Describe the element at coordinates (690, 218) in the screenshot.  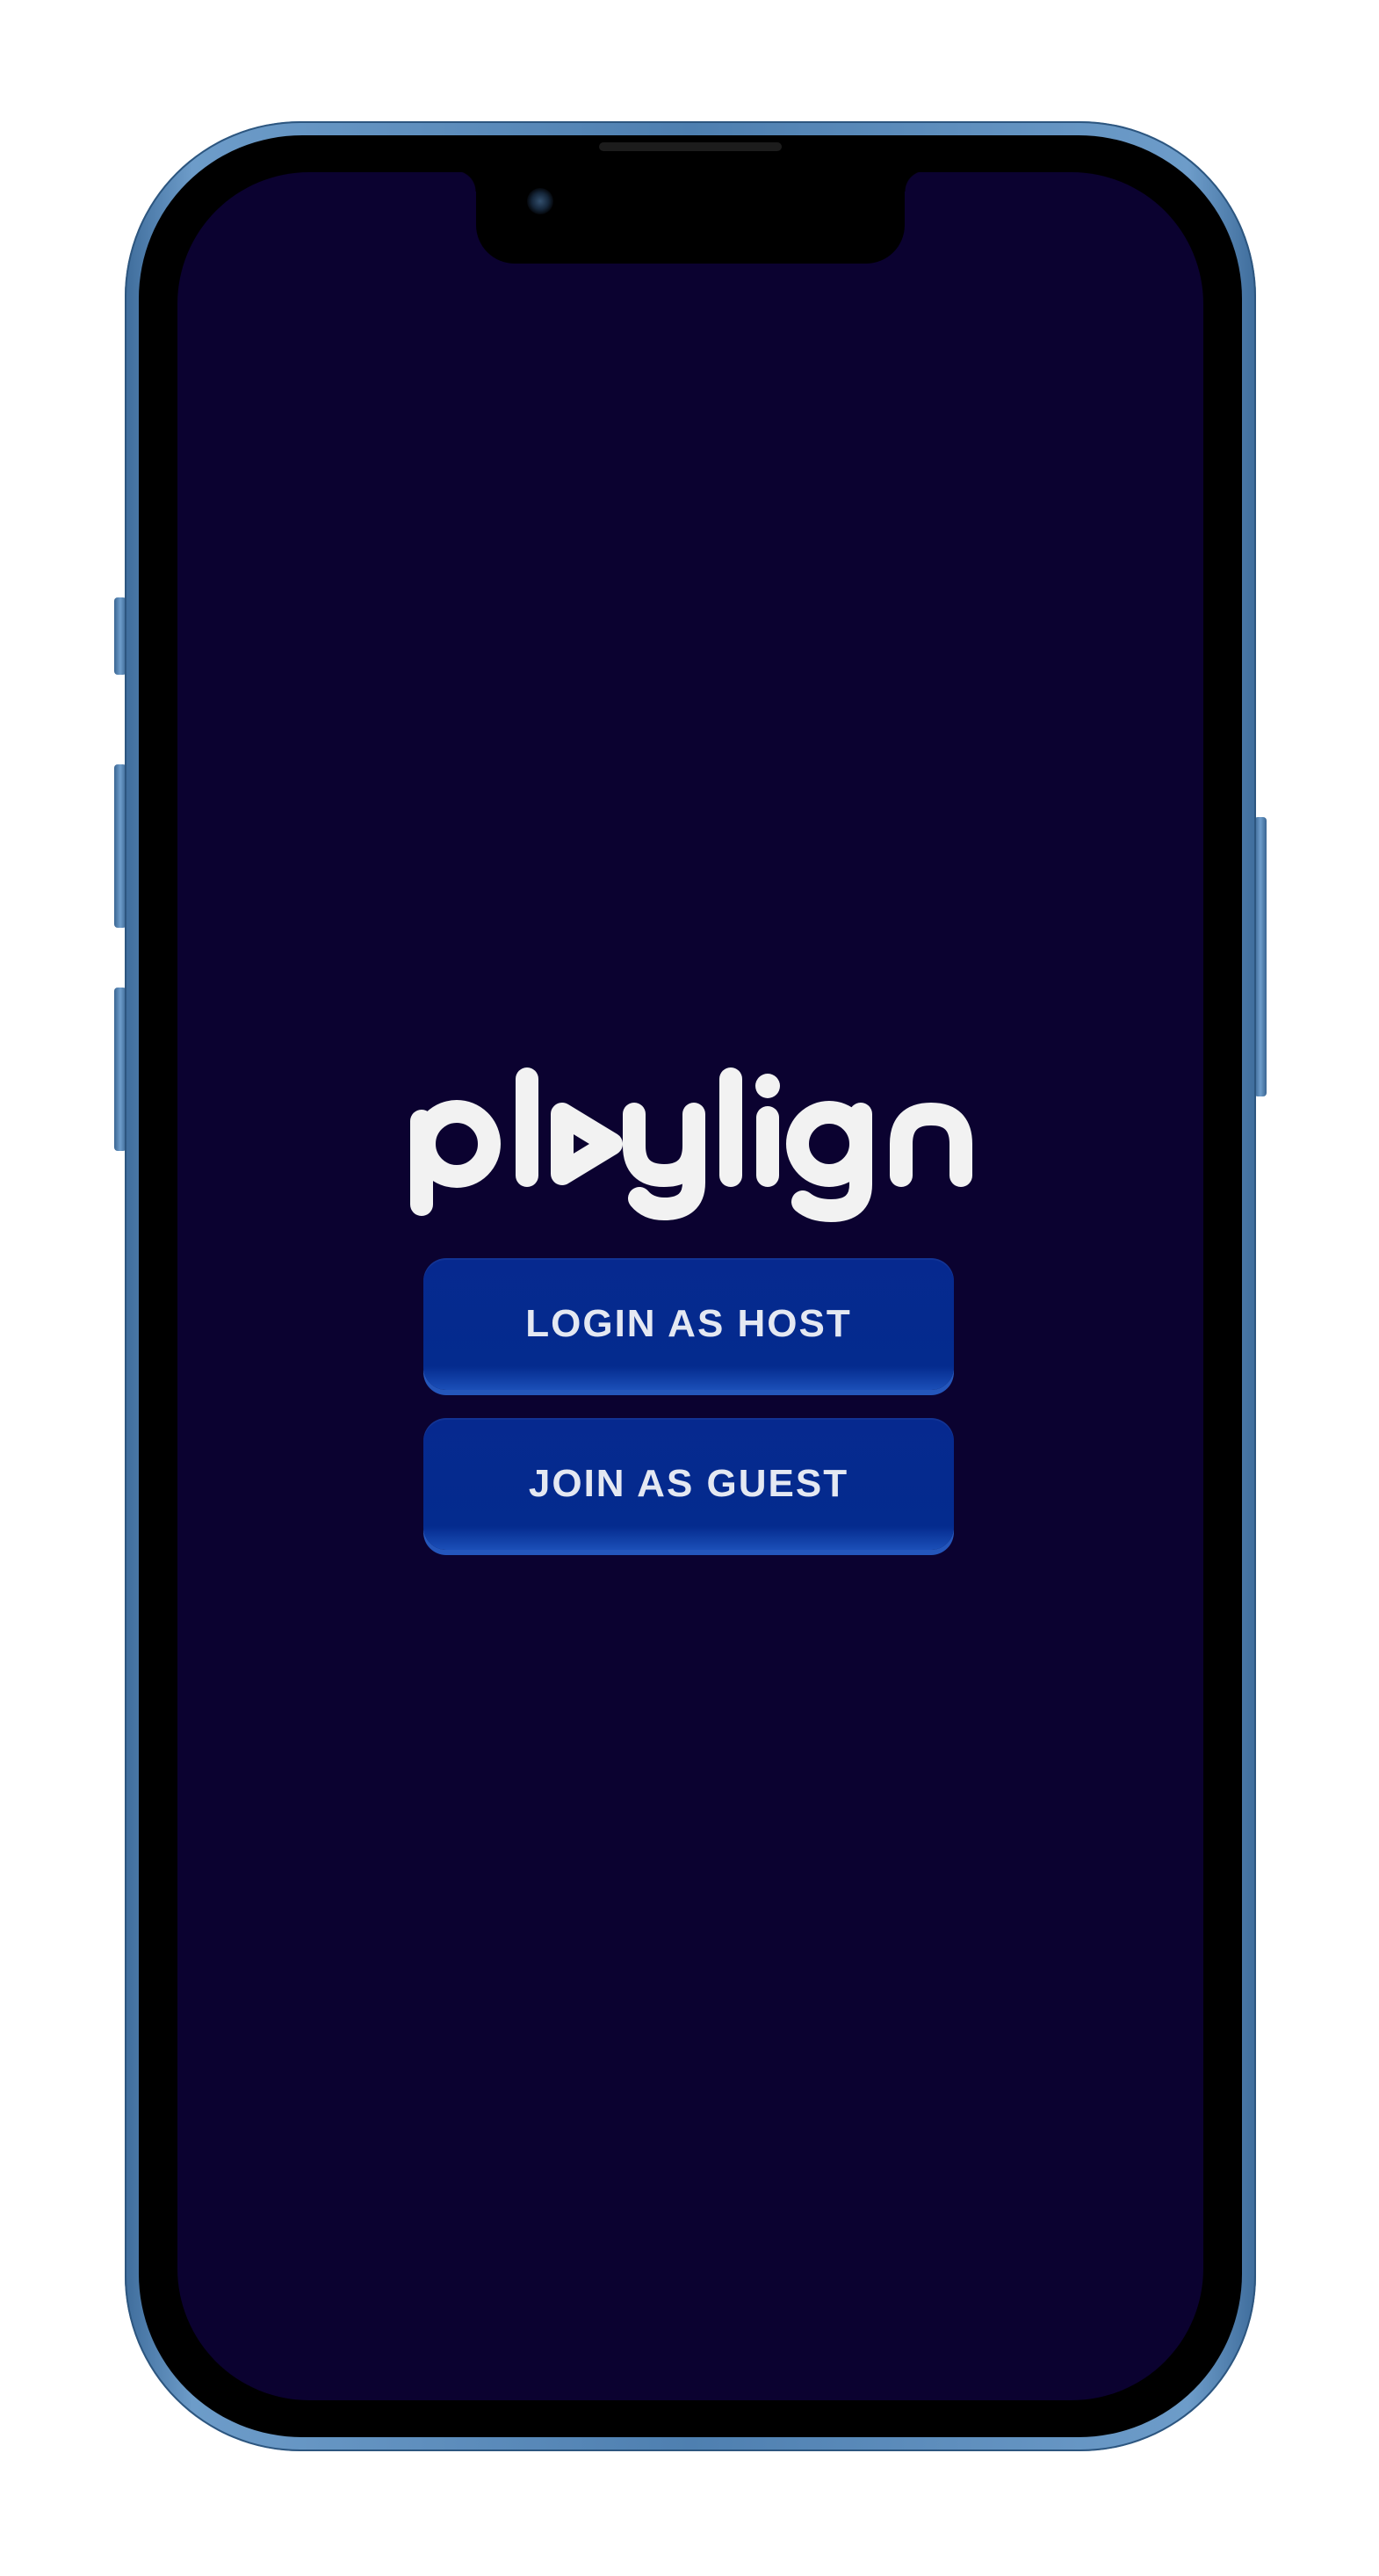
I see `notch` at that location.